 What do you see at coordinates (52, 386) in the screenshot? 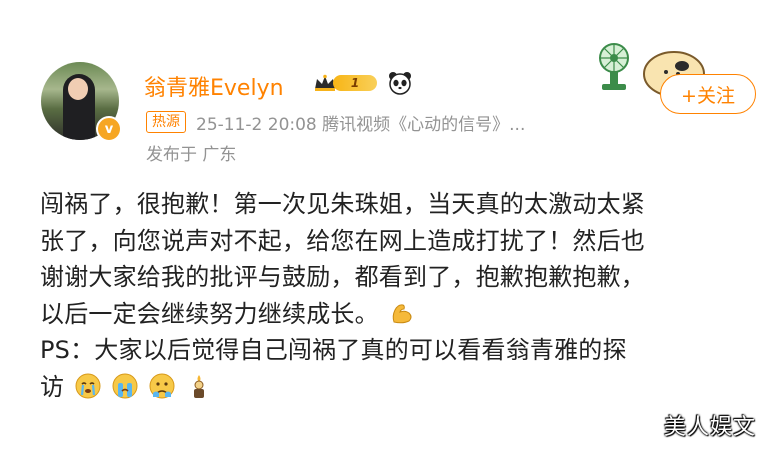
I see `post-line-text: 访` at bounding box center [52, 386].